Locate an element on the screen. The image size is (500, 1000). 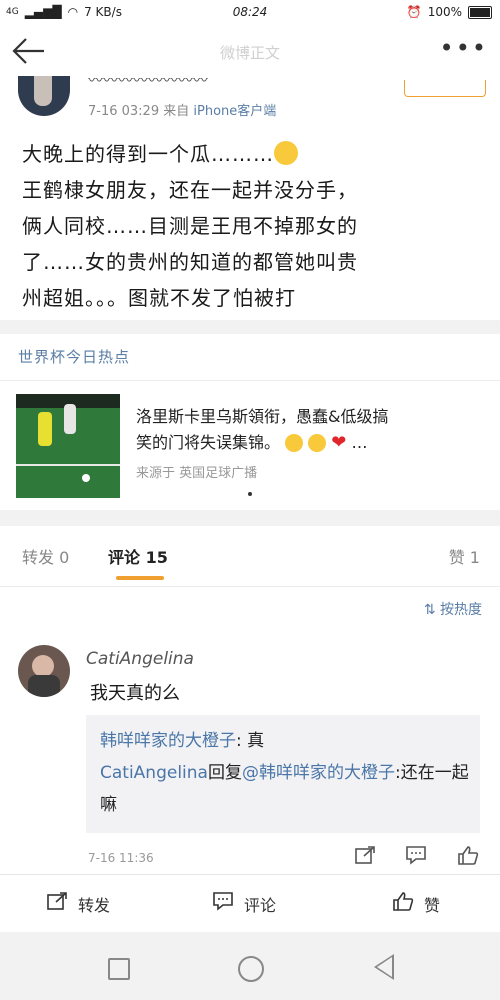
drool-emoji-icon is located at coordinates (286, 153).